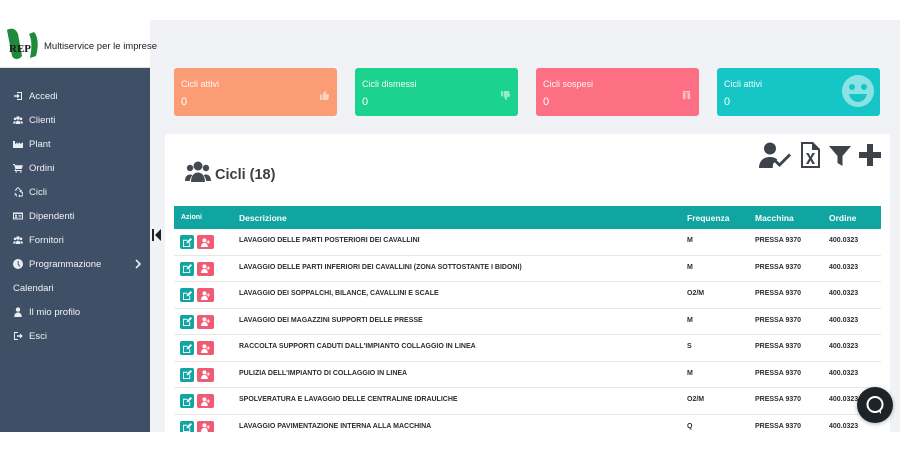  I want to click on sidebar-item-label: Cicli, so click(38, 192).